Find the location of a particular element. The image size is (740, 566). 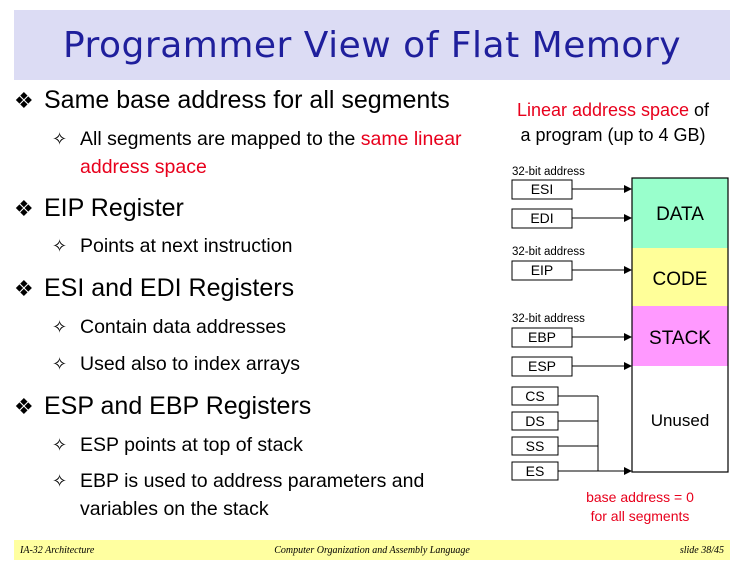

title-bar: Programmer View of Flat Memory is located at coordinates (372, 45).